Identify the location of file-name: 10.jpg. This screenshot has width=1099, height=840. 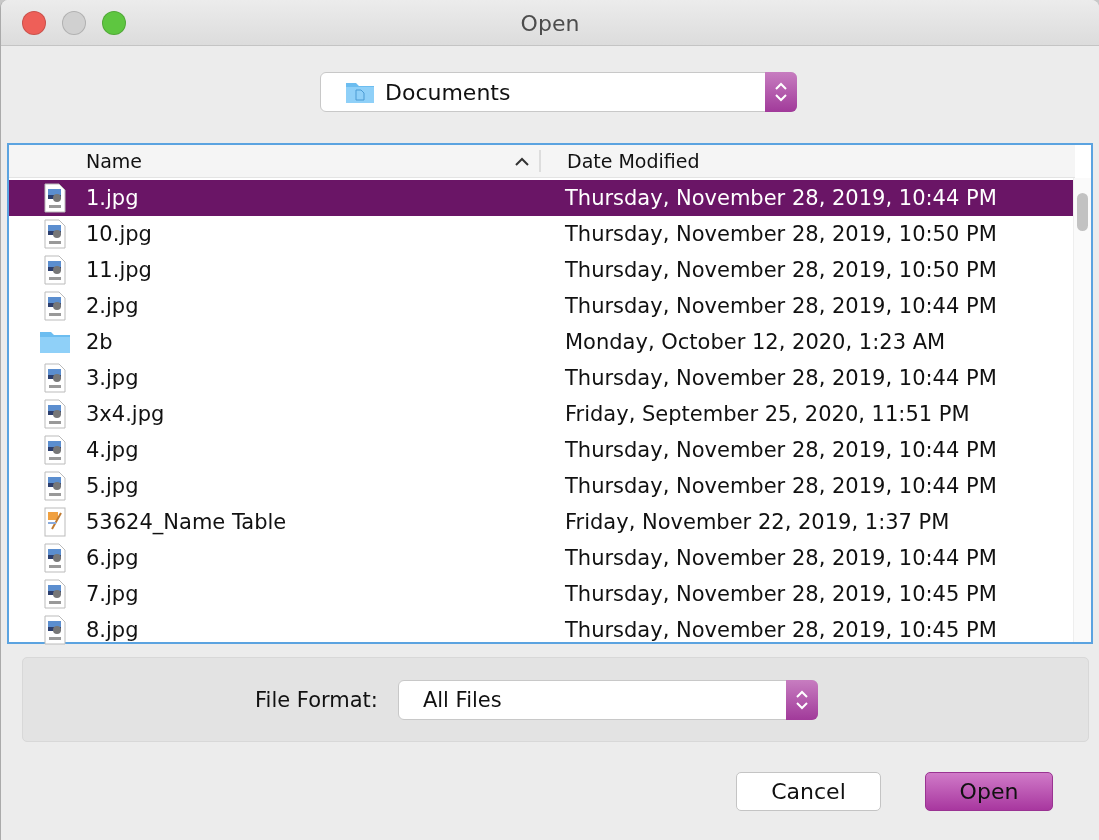
(119, 234).